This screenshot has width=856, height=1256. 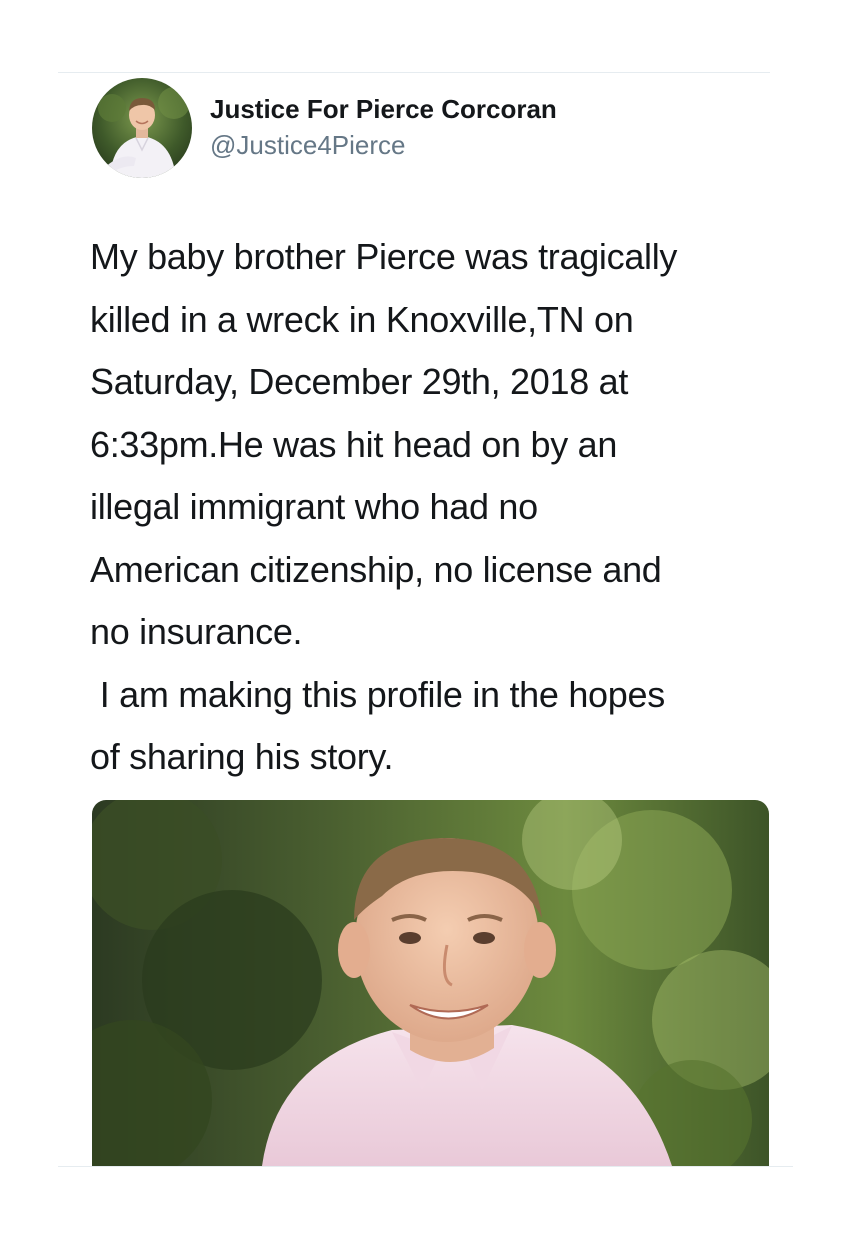 I want to click on tweet-text-line: of sharing his story., so click(x=242, y=756).